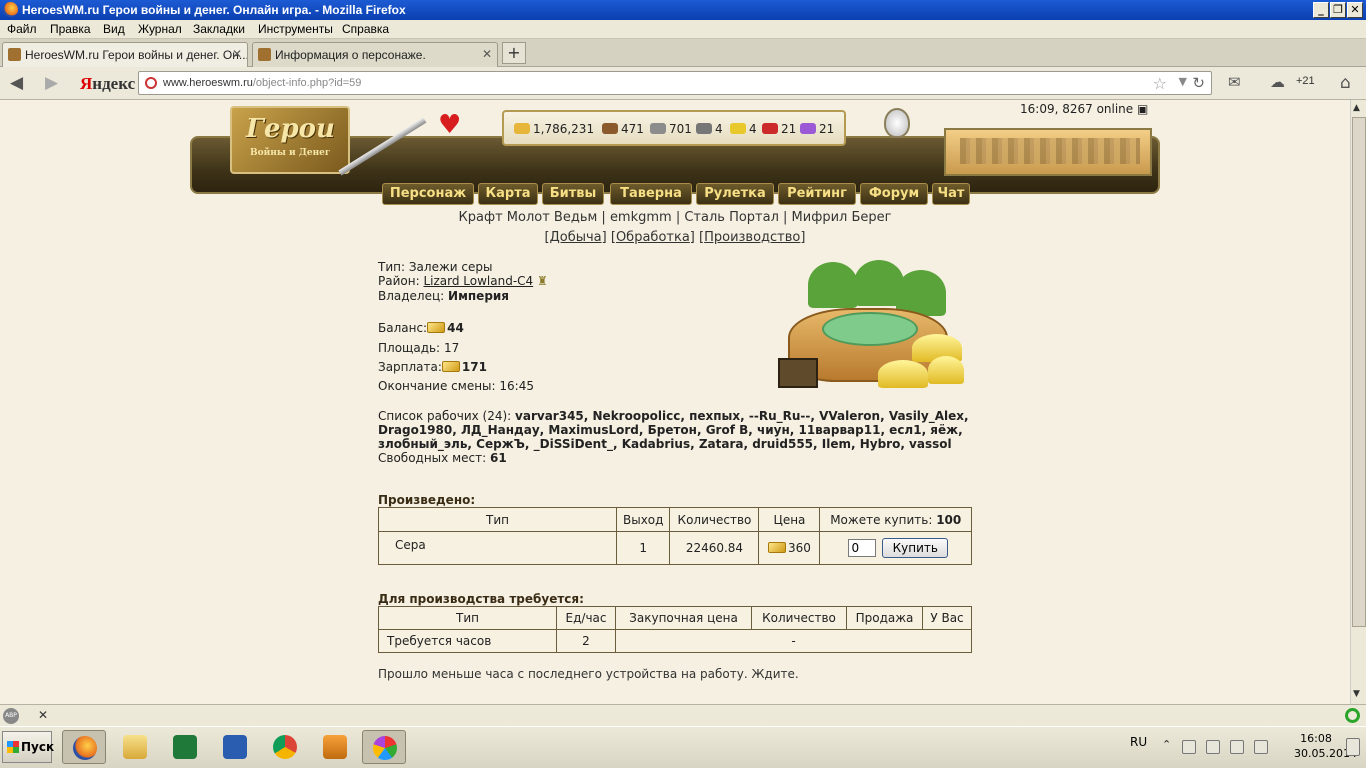 This screenshot has width=1366, height=768. Describe the element at coordinates (28, 747) in the screenshot. I see `start-button: Пуск` at that location.